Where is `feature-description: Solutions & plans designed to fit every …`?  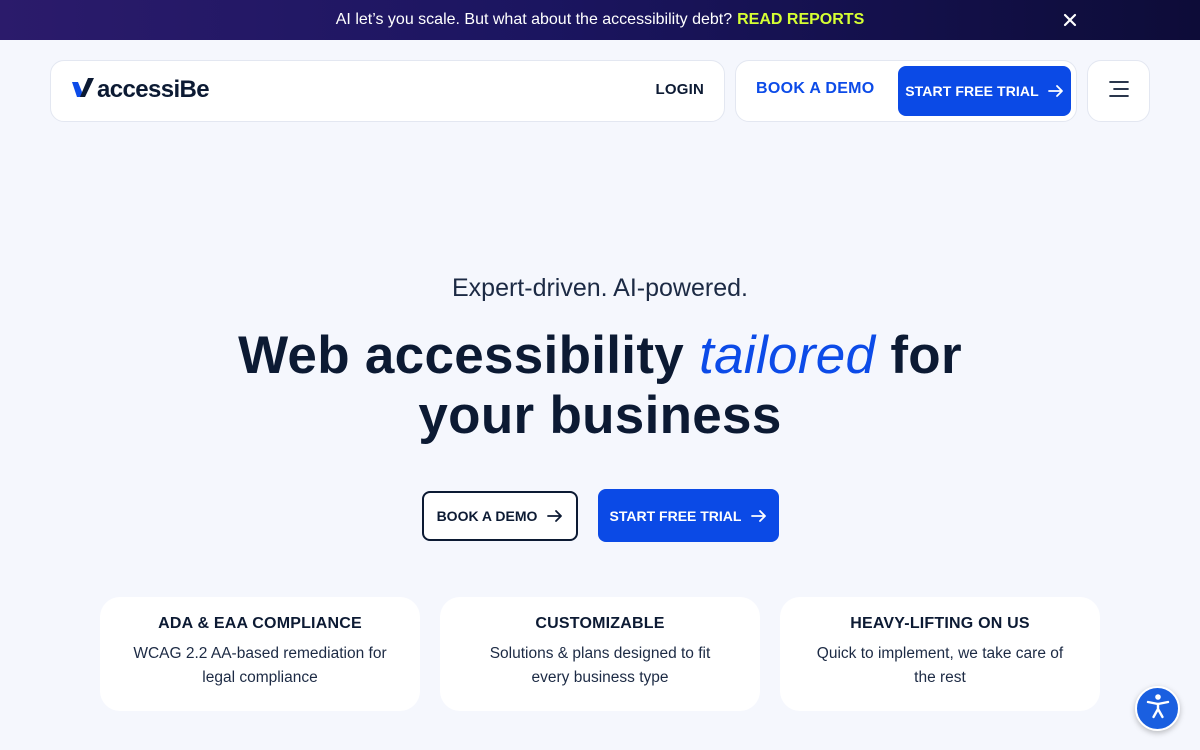
feature-description: Solutions & plans designed to fit every … is located at coordinates (600, 665).